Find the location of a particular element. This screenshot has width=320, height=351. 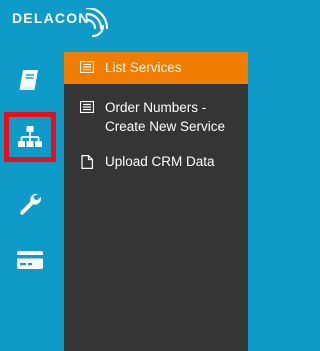

rail-item-credit-card is located at coordinates (30, 260).